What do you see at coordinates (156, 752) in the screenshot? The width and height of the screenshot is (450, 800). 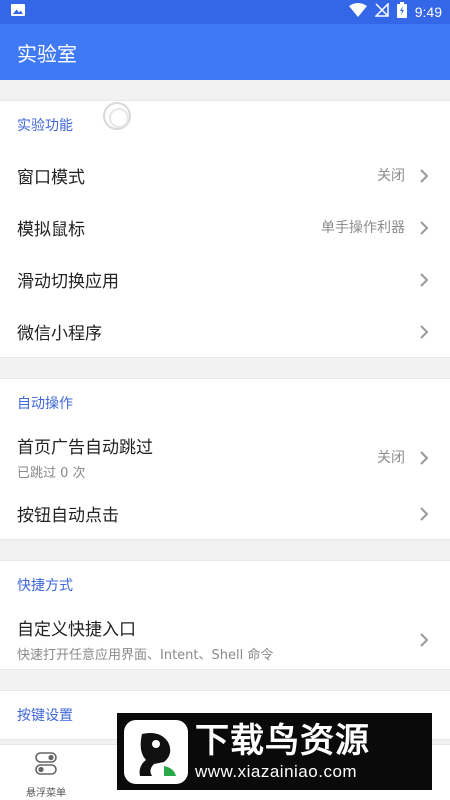 I see `bird-logo-icon` at bounding box center [156, 752].